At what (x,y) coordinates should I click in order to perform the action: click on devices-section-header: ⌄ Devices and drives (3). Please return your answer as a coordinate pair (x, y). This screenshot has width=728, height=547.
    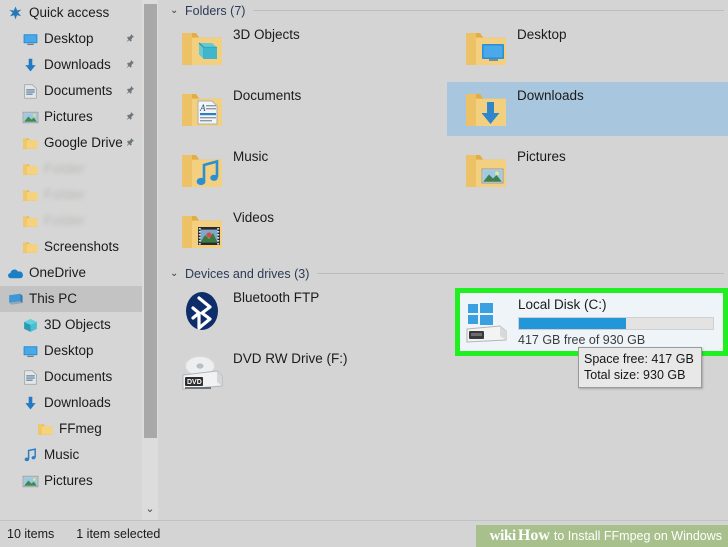
    Looking at the image, I should click on (444, 273).